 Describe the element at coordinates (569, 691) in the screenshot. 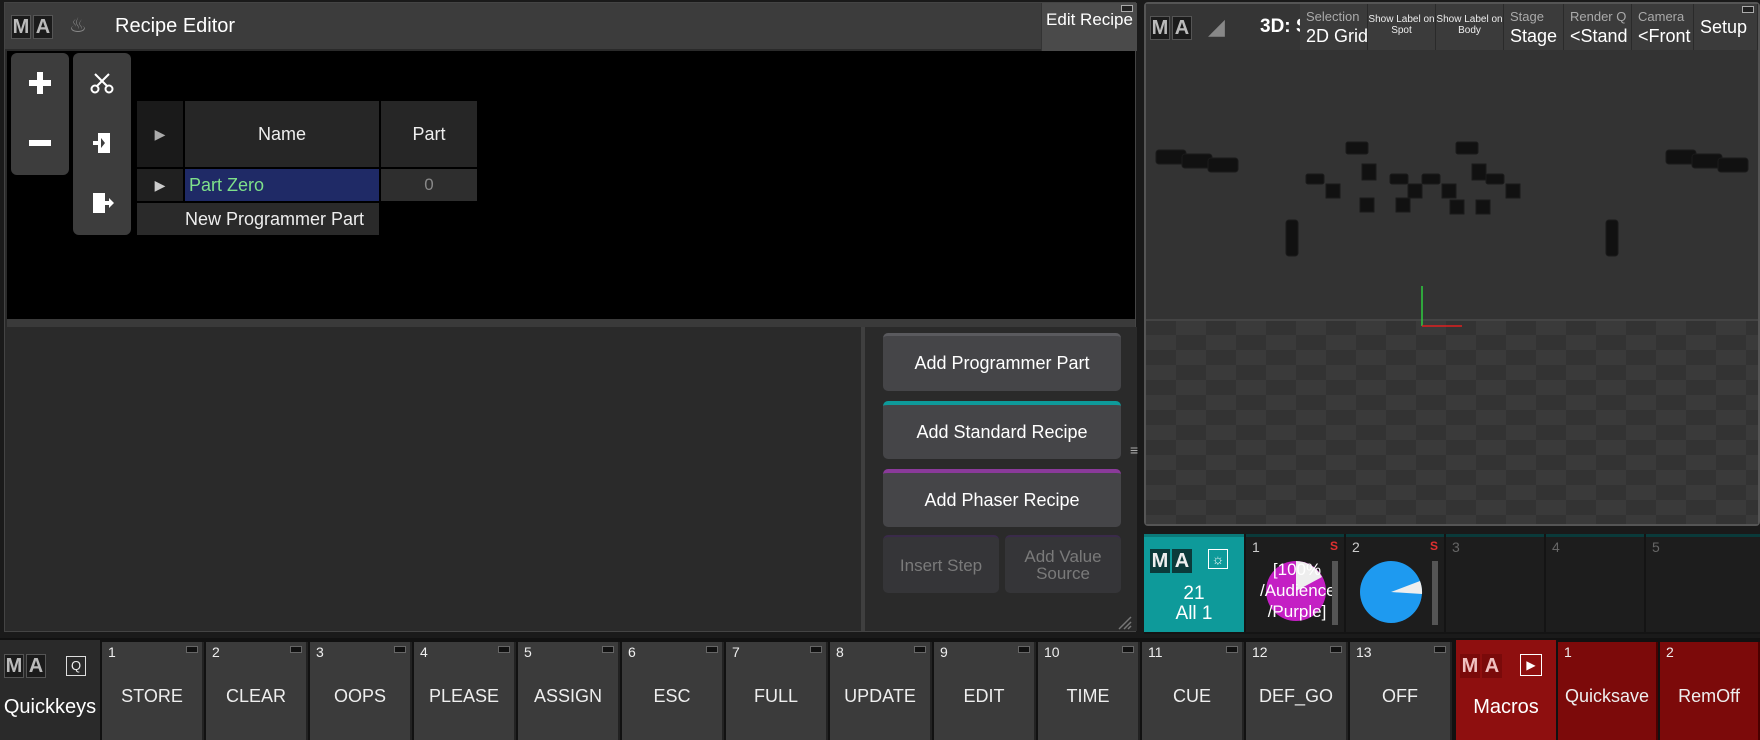

I see `quickkey-assign-button: 5 ASSIGN` at that location.